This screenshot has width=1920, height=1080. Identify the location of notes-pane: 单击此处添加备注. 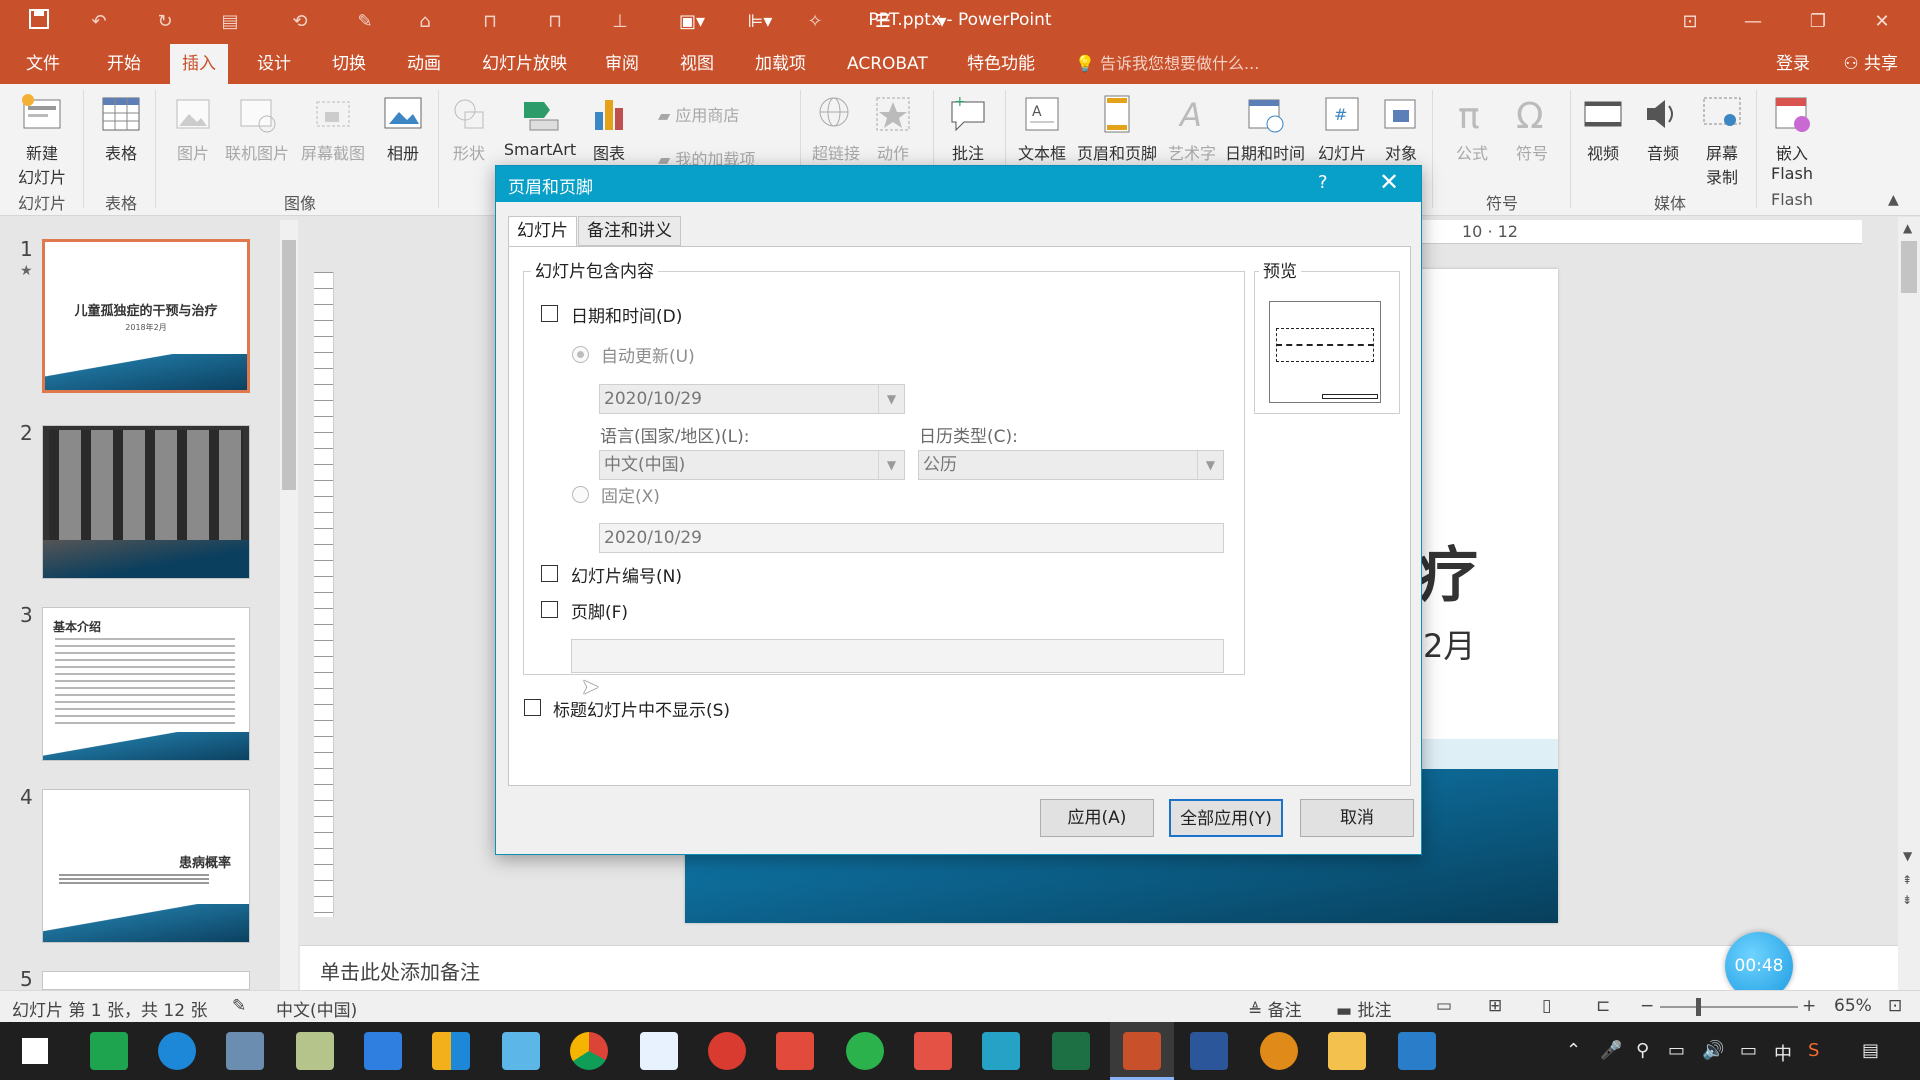
(1099, 967).